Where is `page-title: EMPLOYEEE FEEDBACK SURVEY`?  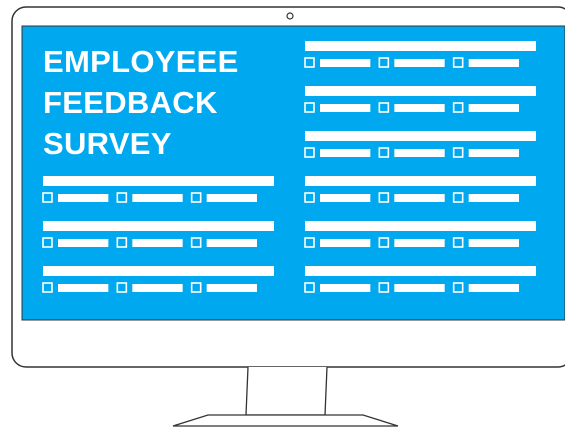 page-title: EMPLOYEEE FEEDBACK SURVEY is located at coordinates (168, 102).